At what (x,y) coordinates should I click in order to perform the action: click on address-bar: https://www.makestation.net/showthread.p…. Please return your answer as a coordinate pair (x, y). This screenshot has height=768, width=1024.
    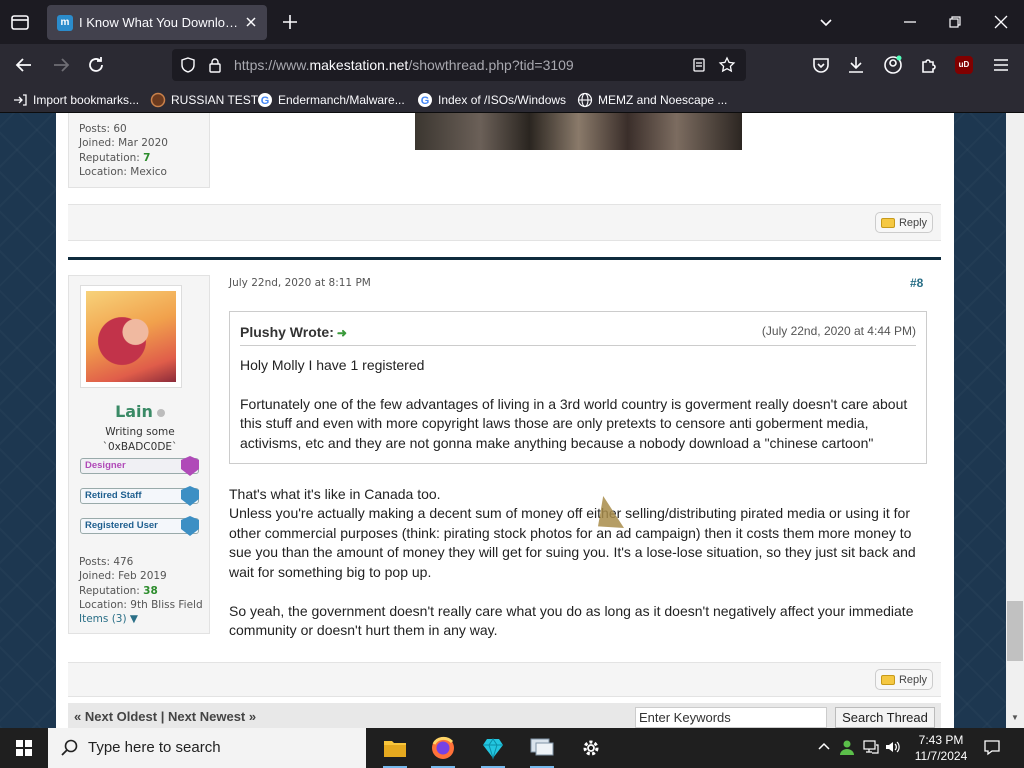
    Looking at the image, I should click on (459, 65).